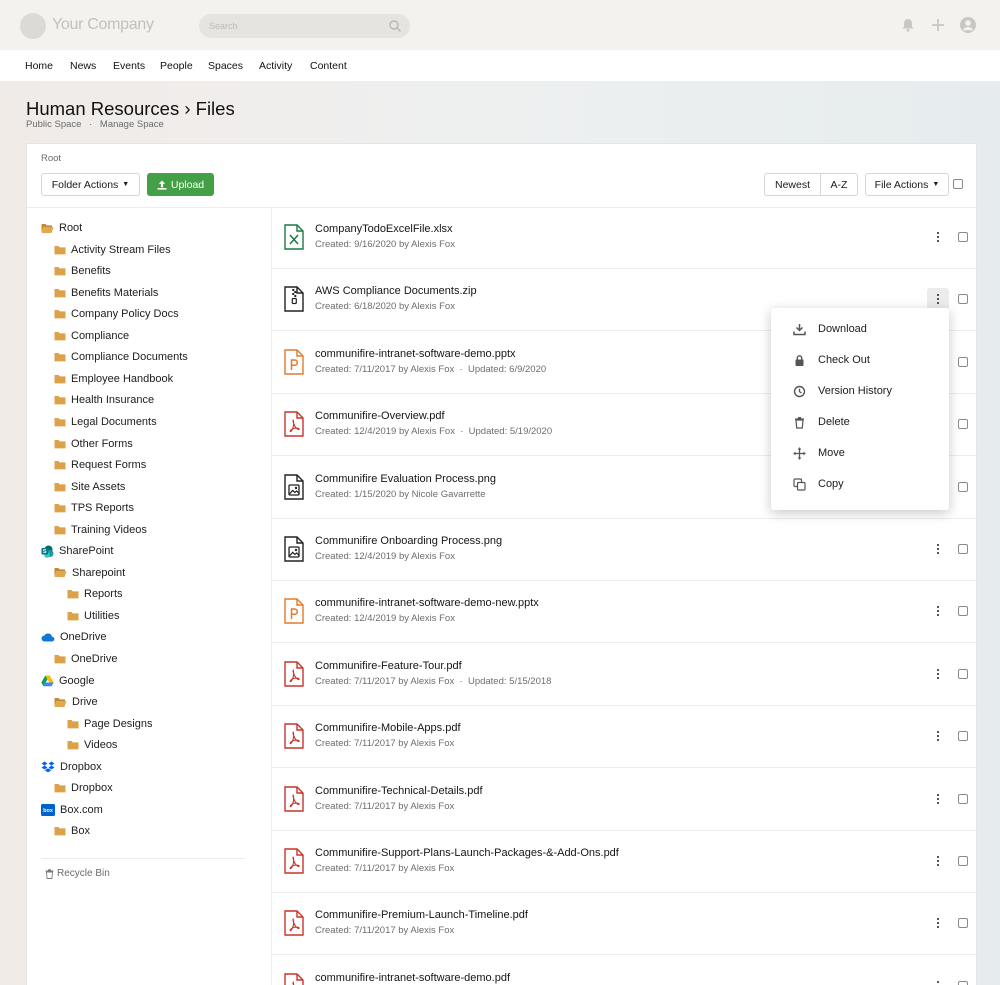 The width and height of the screenshot is (1000, 985). I want to click on select-all-checkbox, so click(958, 184).